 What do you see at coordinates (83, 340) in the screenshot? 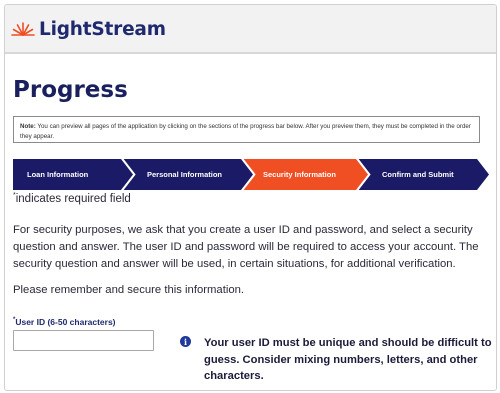
I see `userid-input` at bounding box center [83, 340].